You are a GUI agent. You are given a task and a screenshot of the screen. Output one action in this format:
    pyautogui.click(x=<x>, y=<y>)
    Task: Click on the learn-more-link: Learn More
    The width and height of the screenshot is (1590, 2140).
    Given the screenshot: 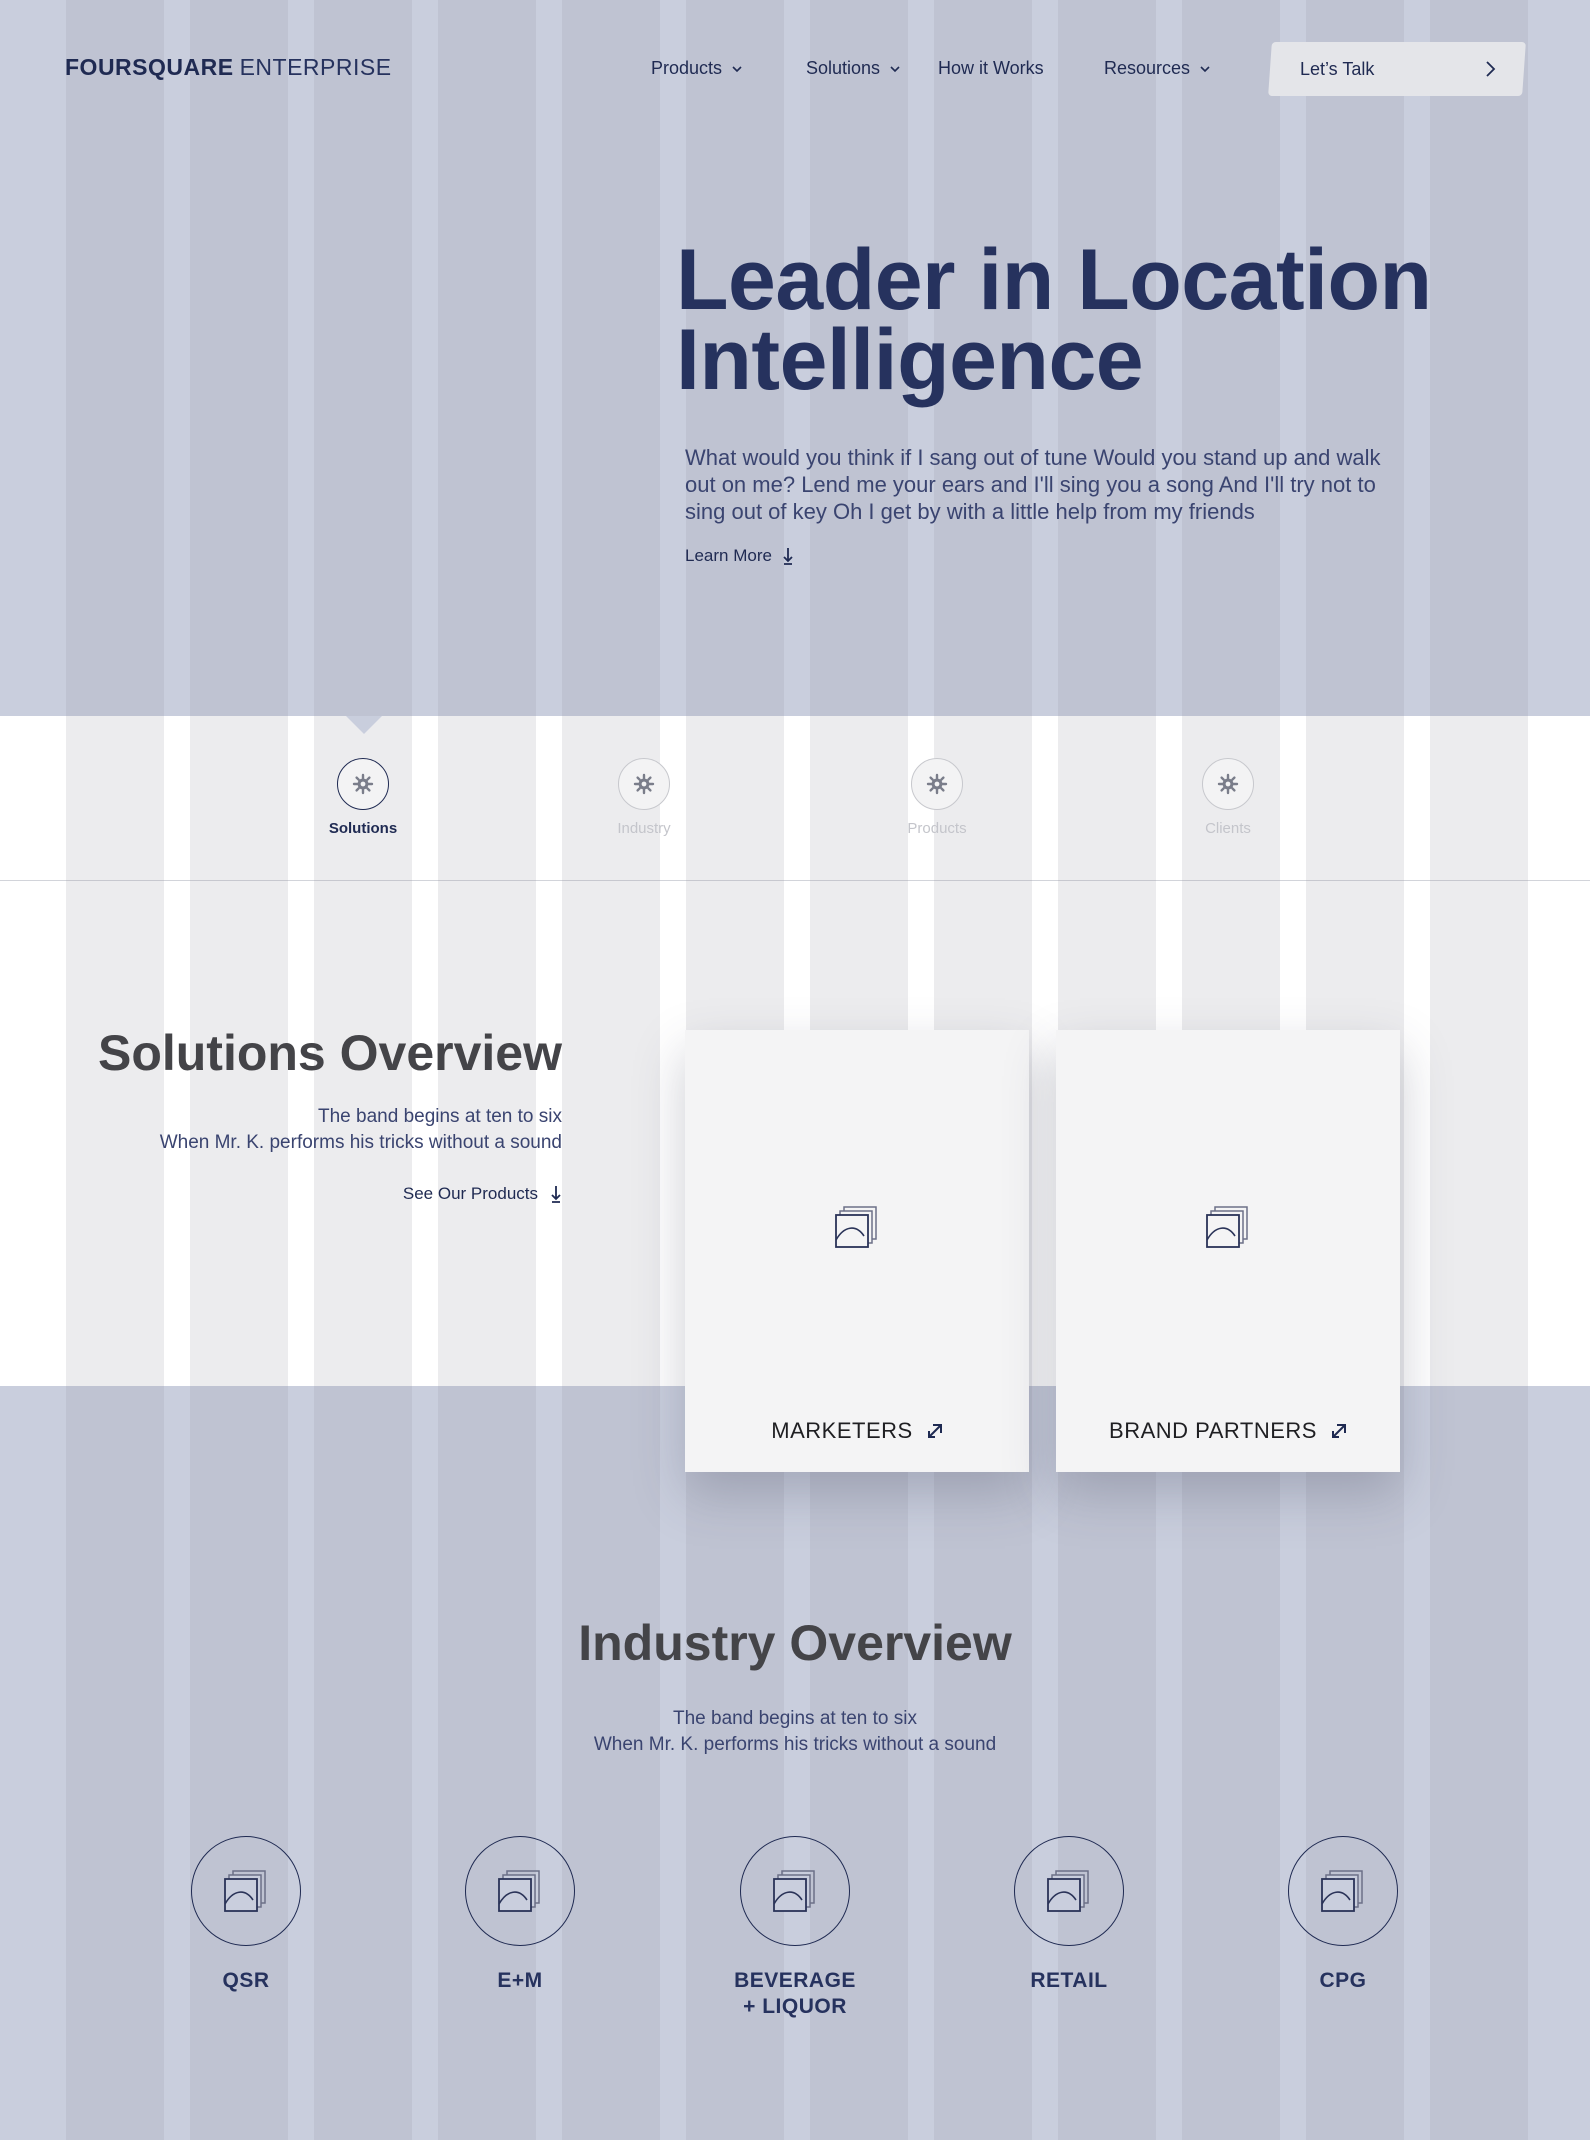 What is the action you would take?
    pyautogui.click(x=739, y=556)
    